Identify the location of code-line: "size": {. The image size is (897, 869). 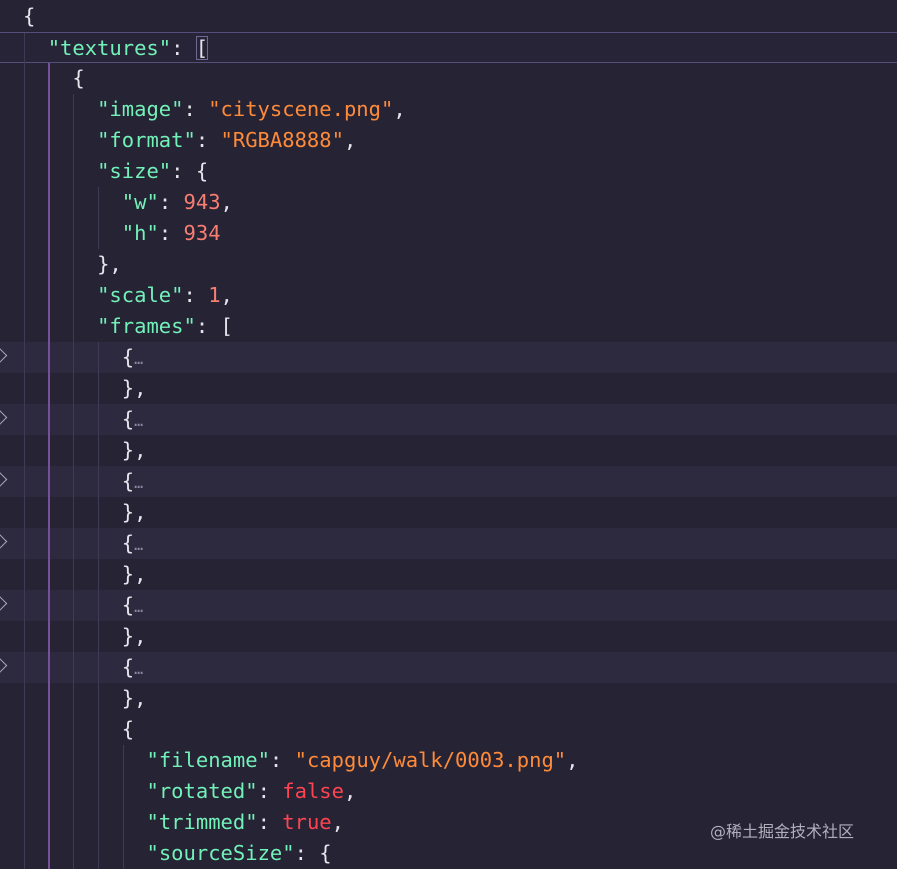
(448, 171).